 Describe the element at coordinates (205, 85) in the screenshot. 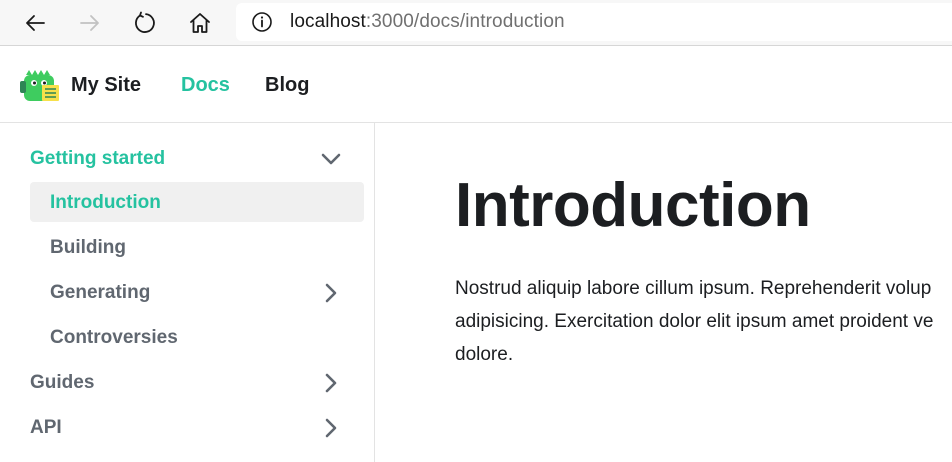

I see `nav-link-docs: Docs` at that location.